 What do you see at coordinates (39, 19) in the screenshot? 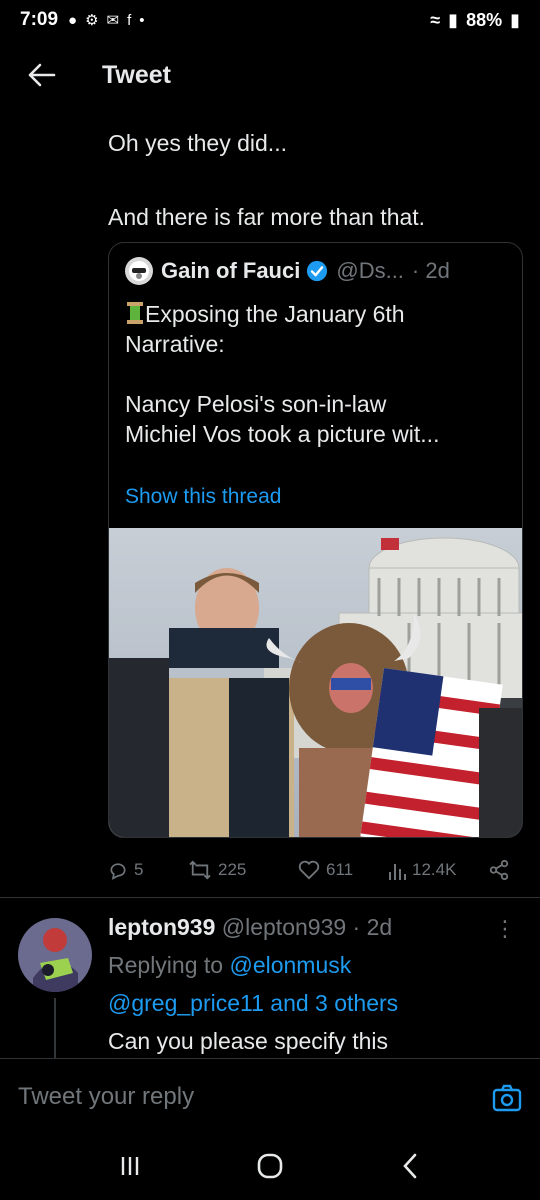
I see `status-time: 7:09` at bounding box center [39, 19].